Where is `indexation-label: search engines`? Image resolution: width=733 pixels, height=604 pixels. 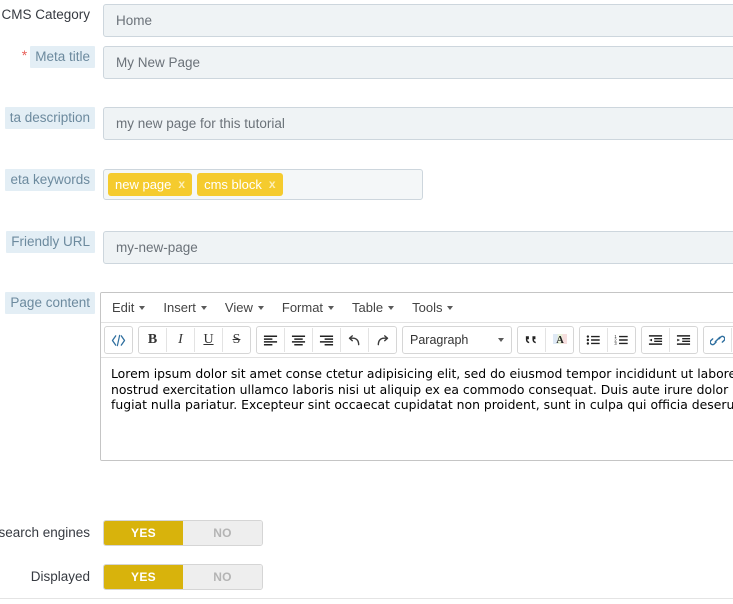
indexation-label: search engines is located at coordinates (45, 532).